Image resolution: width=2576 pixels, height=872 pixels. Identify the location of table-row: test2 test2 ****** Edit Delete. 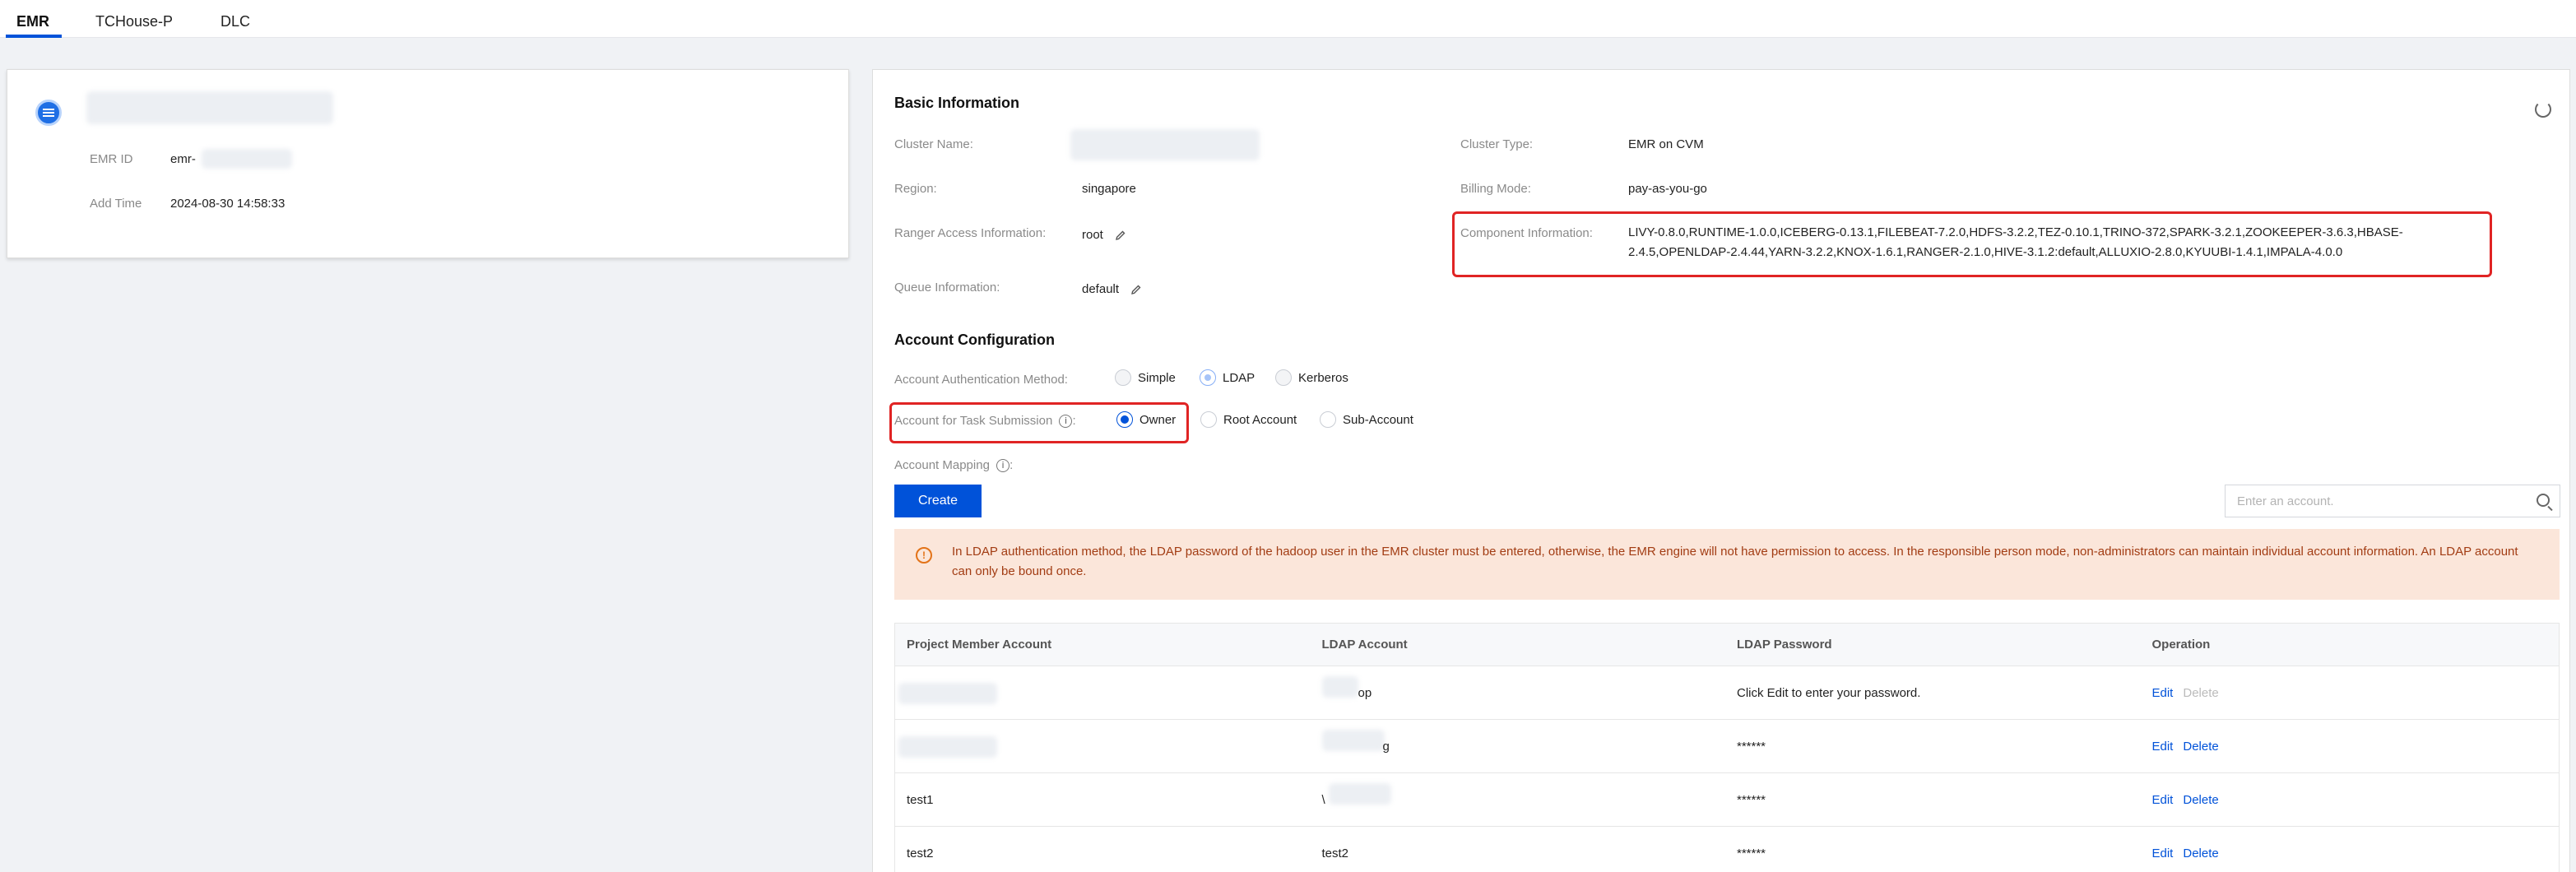
(1727, 849).